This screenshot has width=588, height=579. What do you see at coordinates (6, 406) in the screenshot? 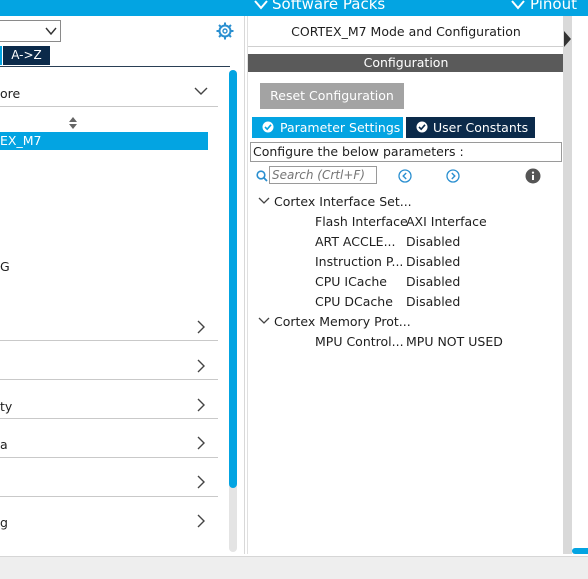
I see `category-row-label: ty` at bounding box center [6, 406].